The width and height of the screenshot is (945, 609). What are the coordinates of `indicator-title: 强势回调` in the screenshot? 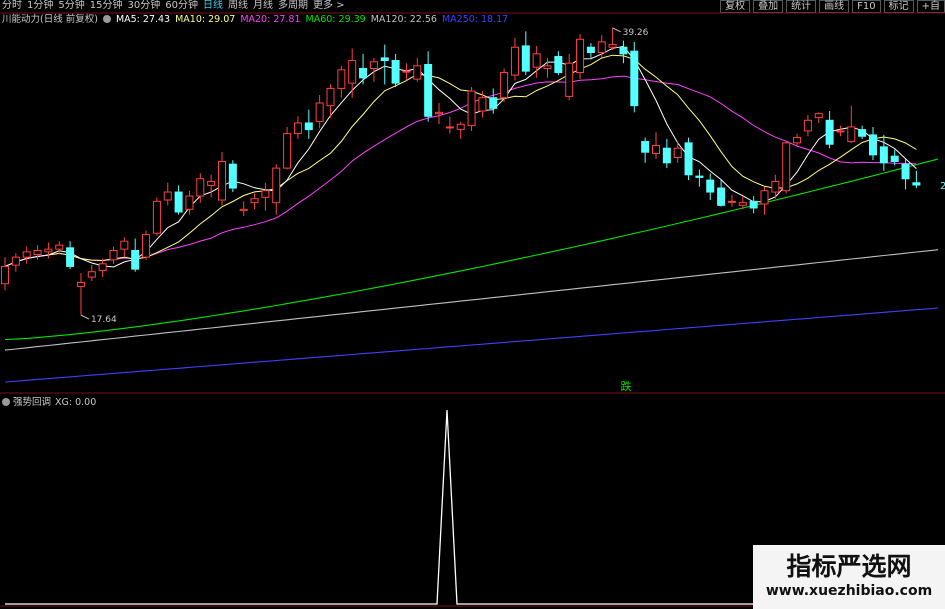 It's located at (32, 402).